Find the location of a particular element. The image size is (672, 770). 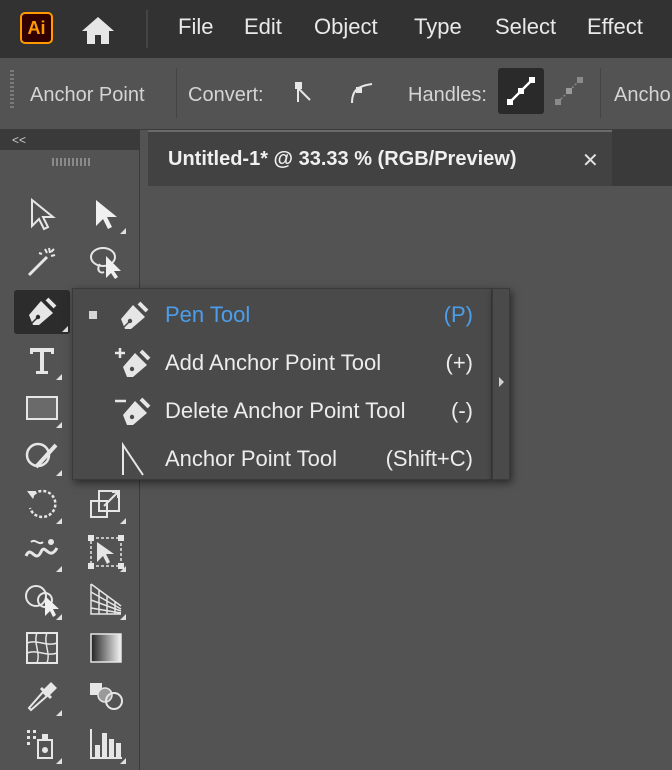

flyout-item-label: Delete Anchor Point Tool is located at coordinates (285, 410).